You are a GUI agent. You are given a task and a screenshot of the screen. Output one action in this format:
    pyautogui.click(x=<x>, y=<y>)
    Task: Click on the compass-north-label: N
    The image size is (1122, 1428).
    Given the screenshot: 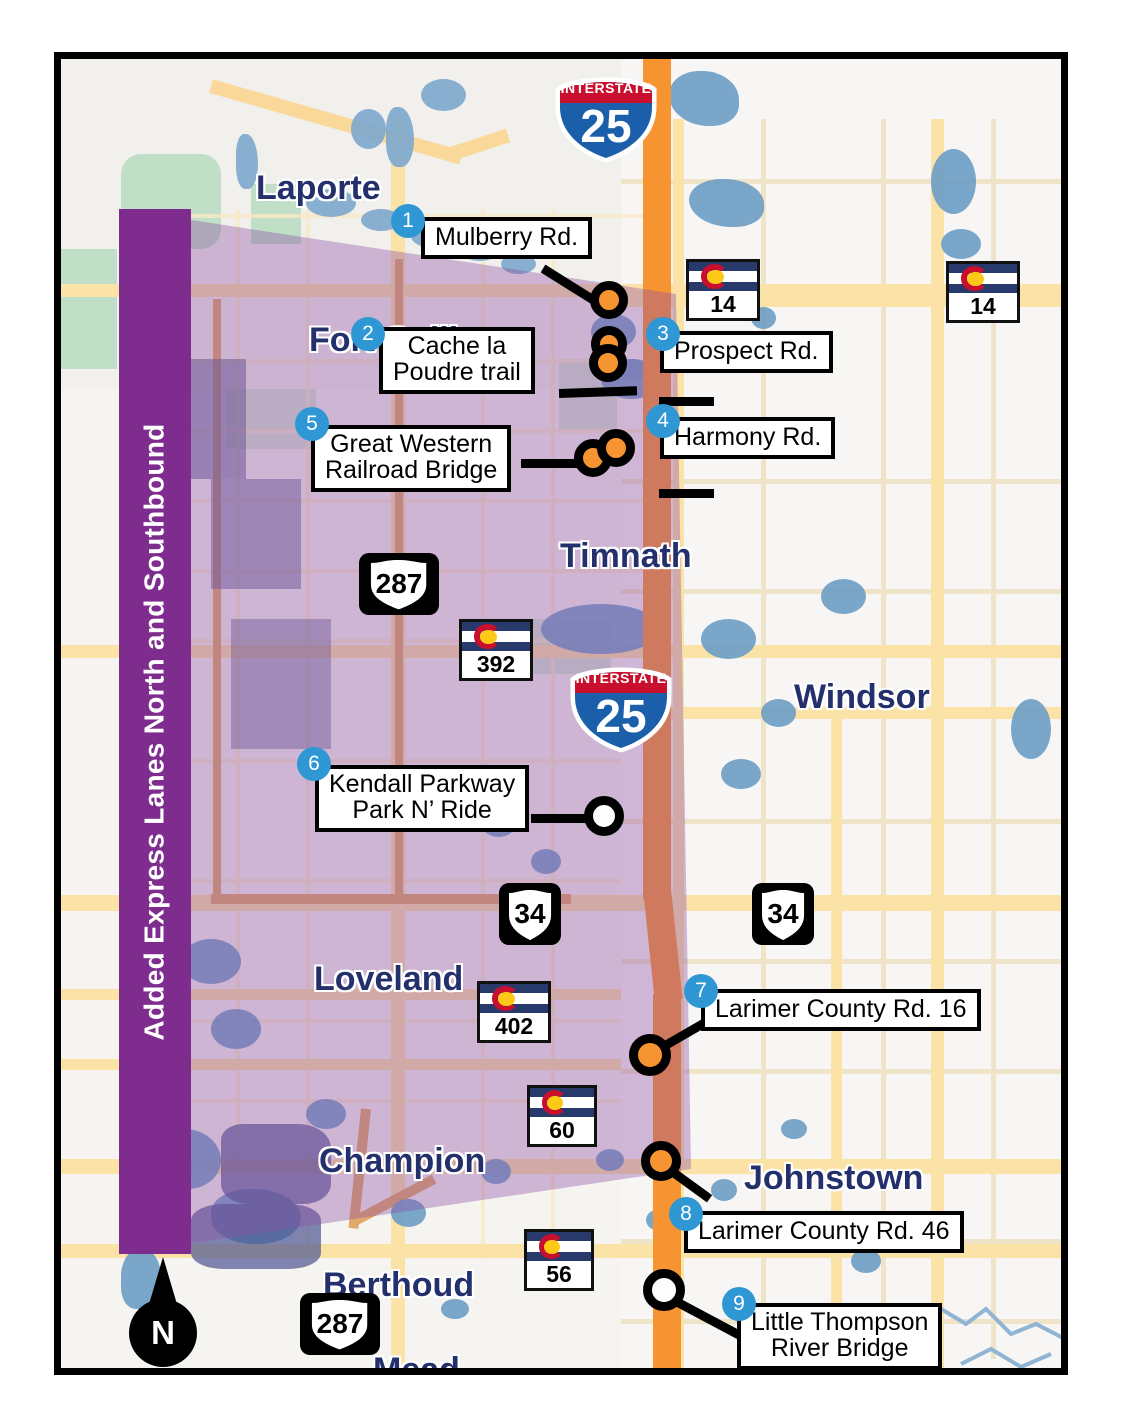 What is the action you would take?
    pyautogui.click(x=163, y=1333)
    